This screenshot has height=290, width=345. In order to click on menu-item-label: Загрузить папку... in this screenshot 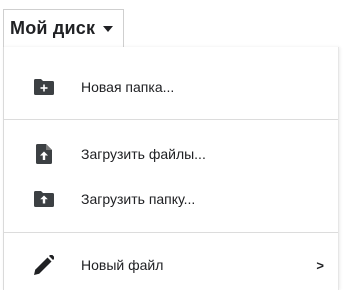, I will do `click(138, 199)`.